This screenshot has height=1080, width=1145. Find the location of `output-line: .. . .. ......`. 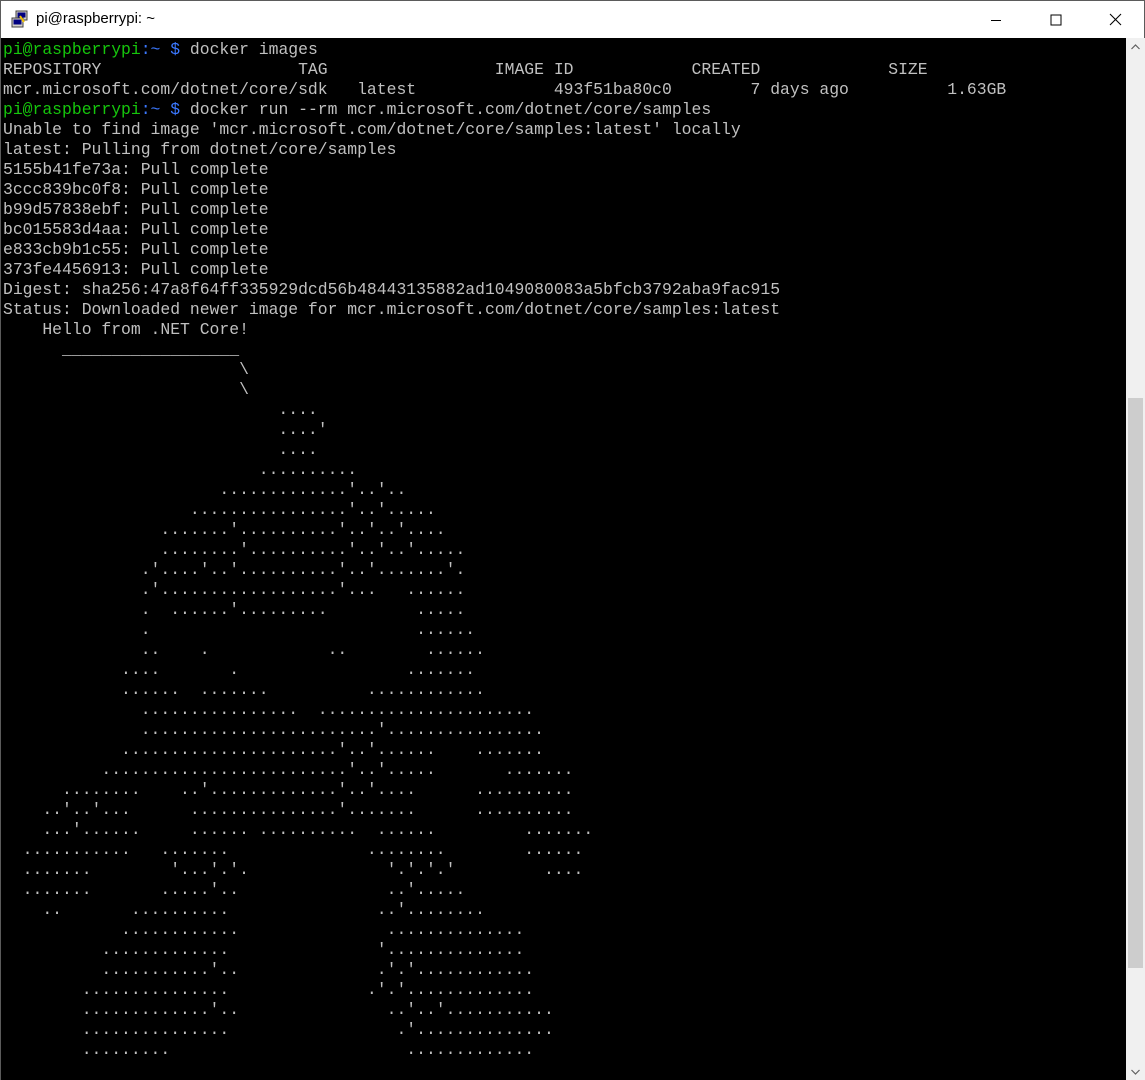

output-line: .. . .. ...... is located at coordinates (244, 649).